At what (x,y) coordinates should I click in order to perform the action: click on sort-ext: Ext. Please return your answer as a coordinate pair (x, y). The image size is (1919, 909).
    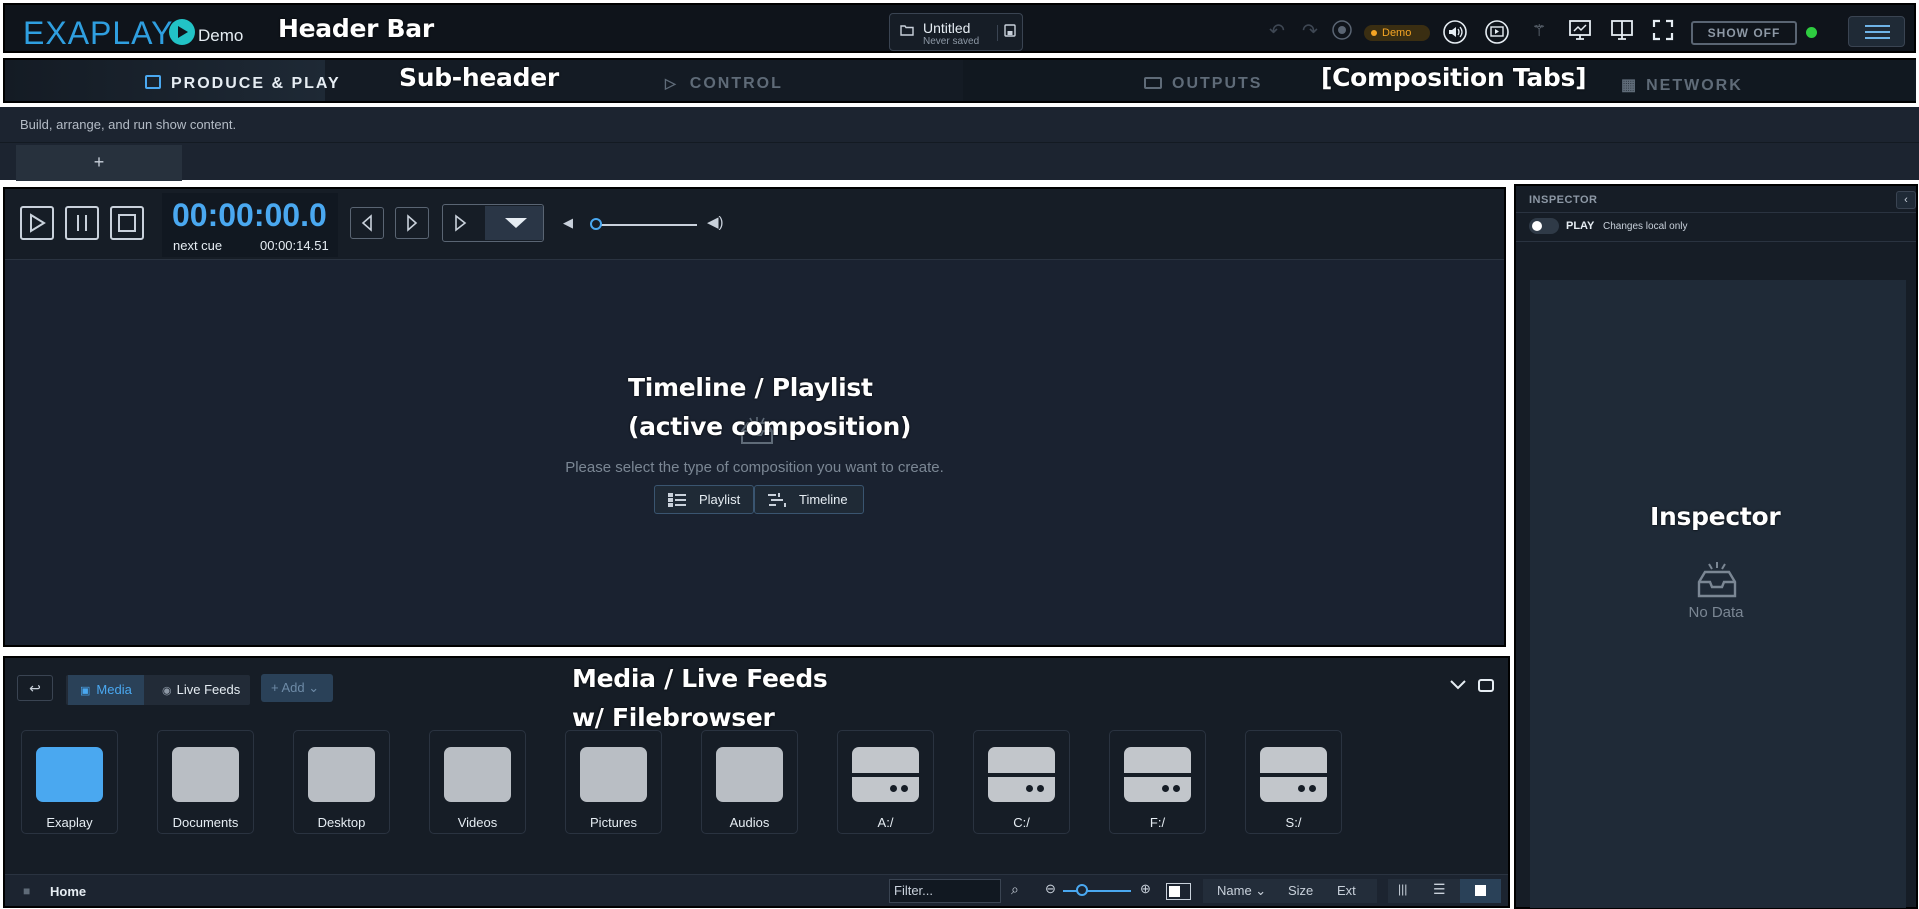
    Looking at the image, I should click on (1346, 891).